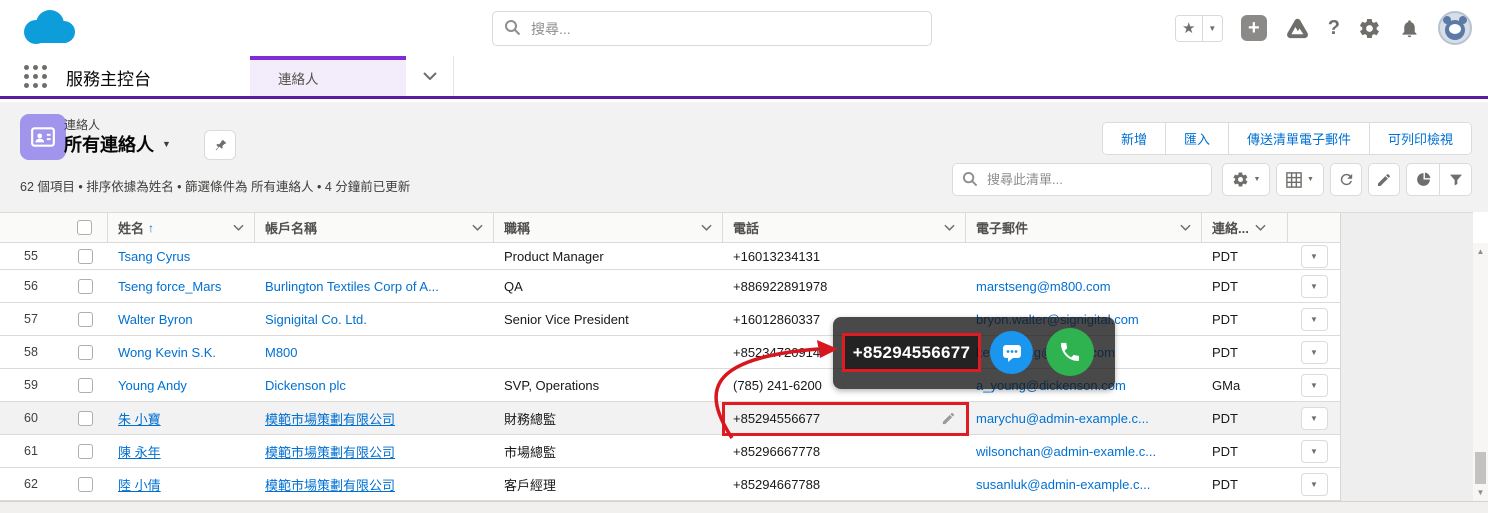 The image size is (1488, 513). Describe the element at coordinates (1480, 251) in the screenshot. I see `scroll-up-icon: ▲` at that location.